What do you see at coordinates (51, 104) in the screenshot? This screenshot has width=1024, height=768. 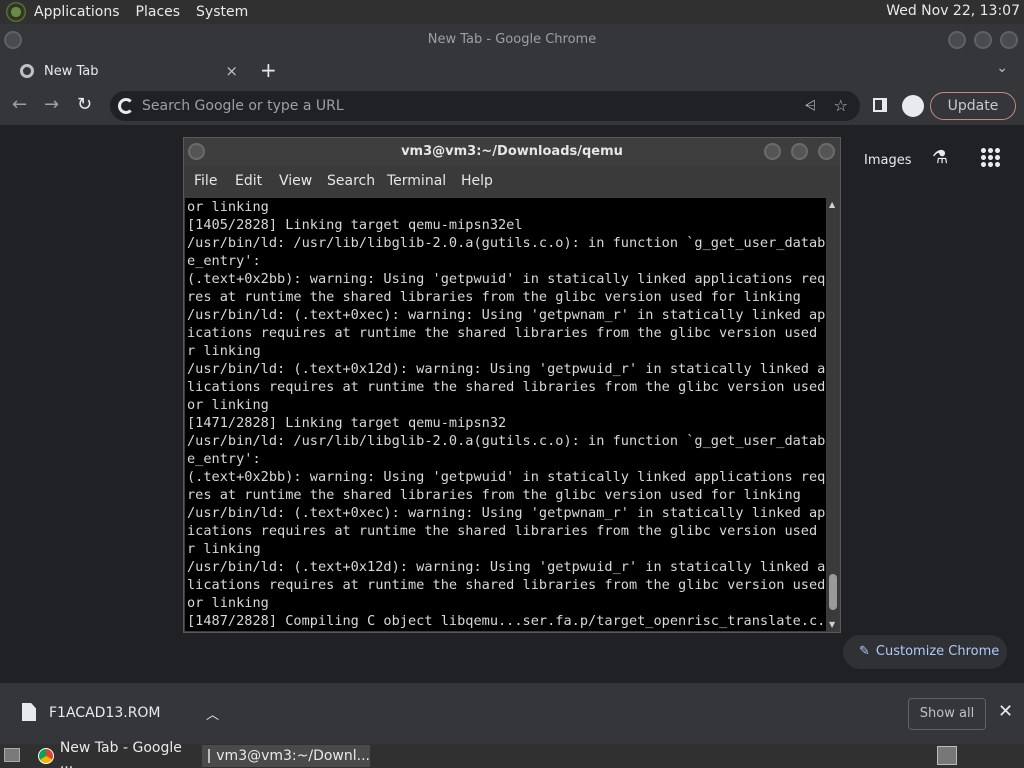 I see `forward-arrow-icon: →` at bounding box center [51, 104].